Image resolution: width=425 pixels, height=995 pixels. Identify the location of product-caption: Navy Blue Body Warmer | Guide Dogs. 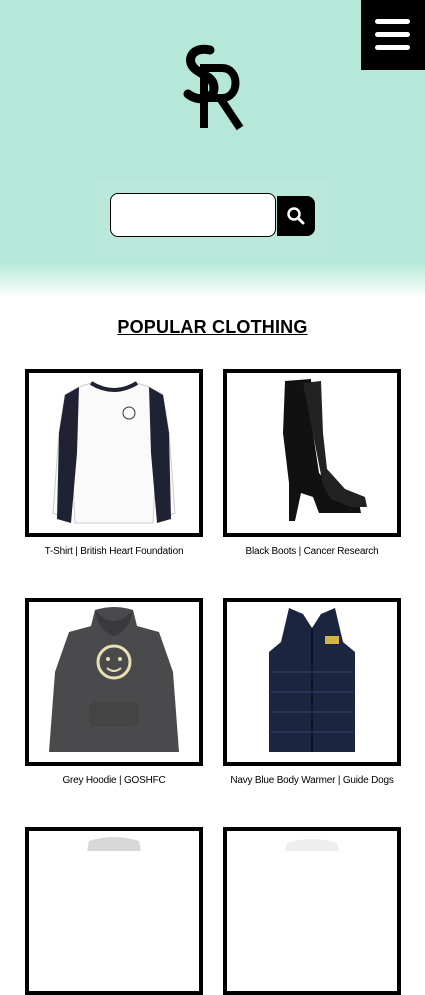
(312, 780).